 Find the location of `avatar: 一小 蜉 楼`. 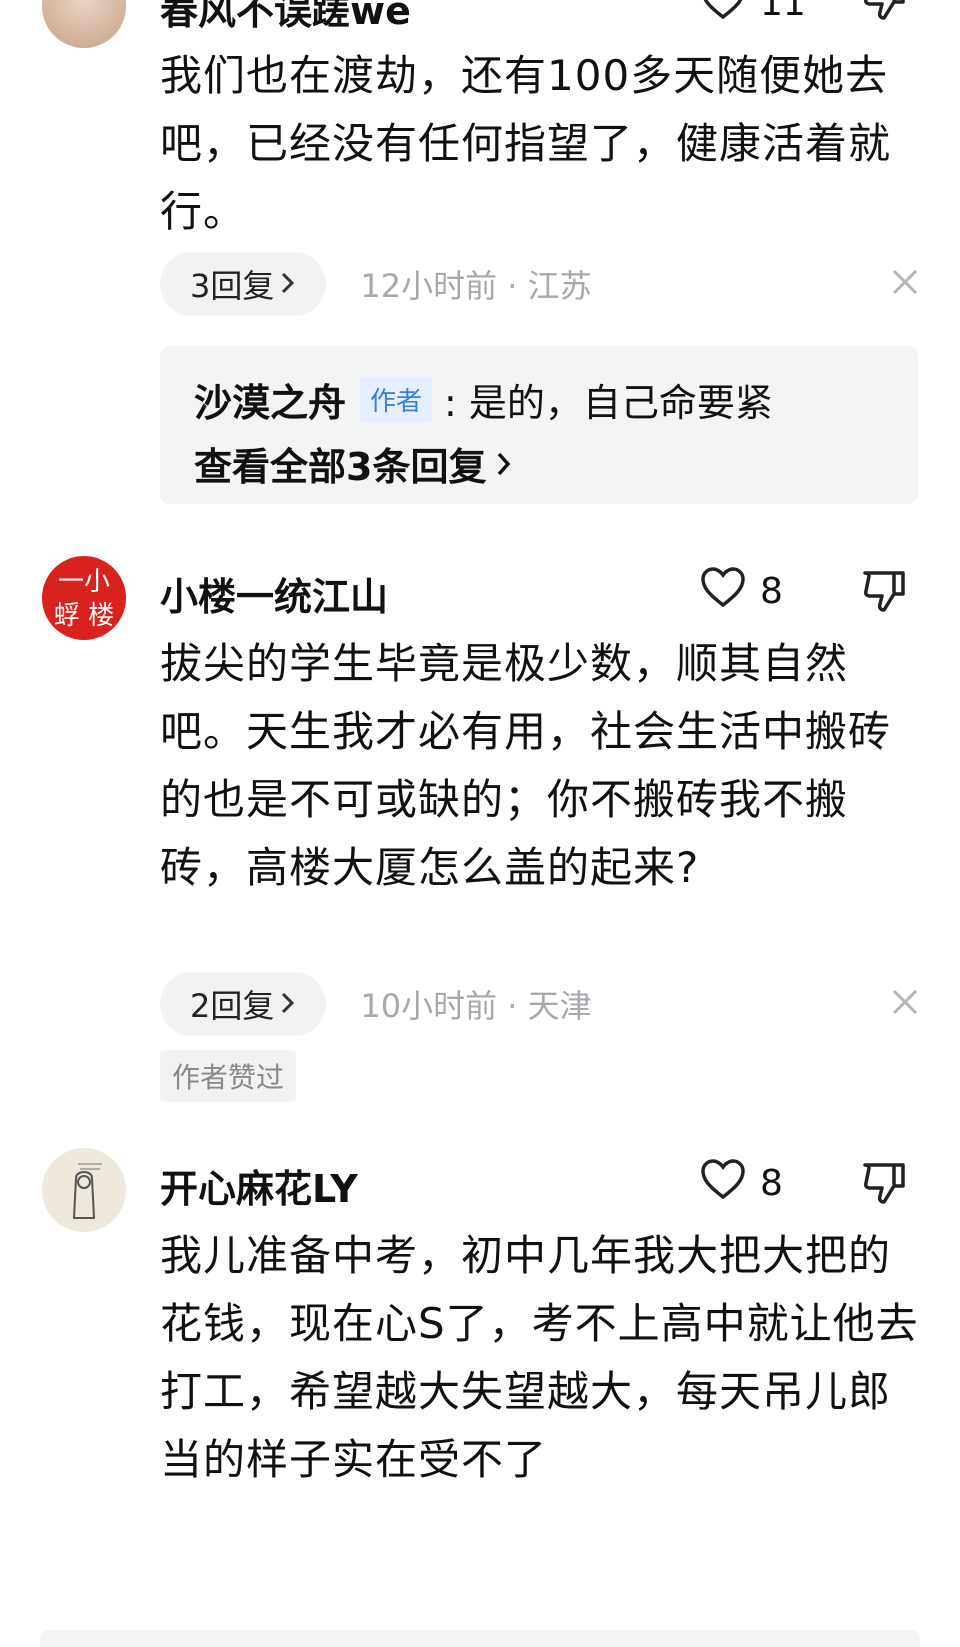

avatar: 一小 蜉 楼 is located at coordinates (84, 598).